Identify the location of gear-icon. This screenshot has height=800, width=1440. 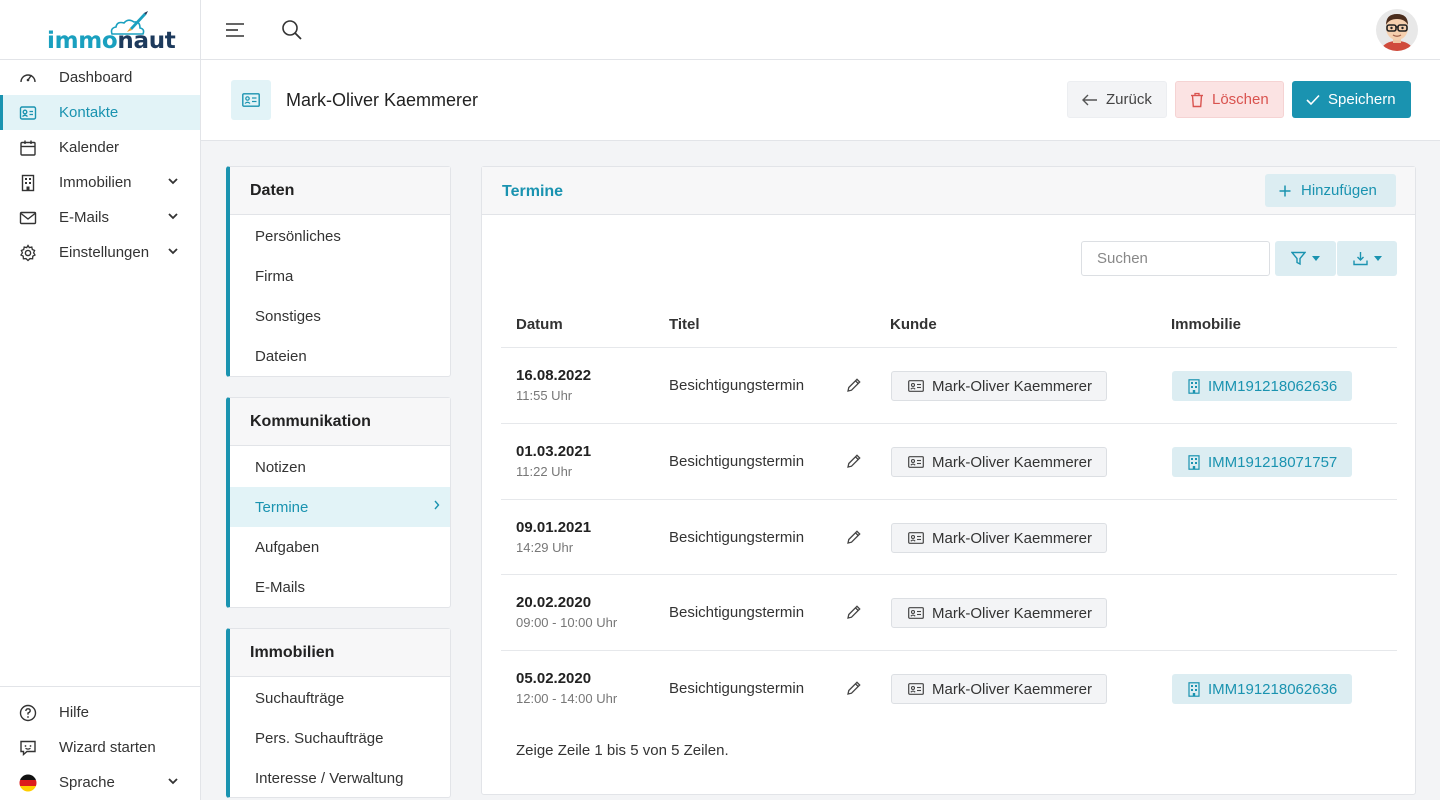
(28, 253).